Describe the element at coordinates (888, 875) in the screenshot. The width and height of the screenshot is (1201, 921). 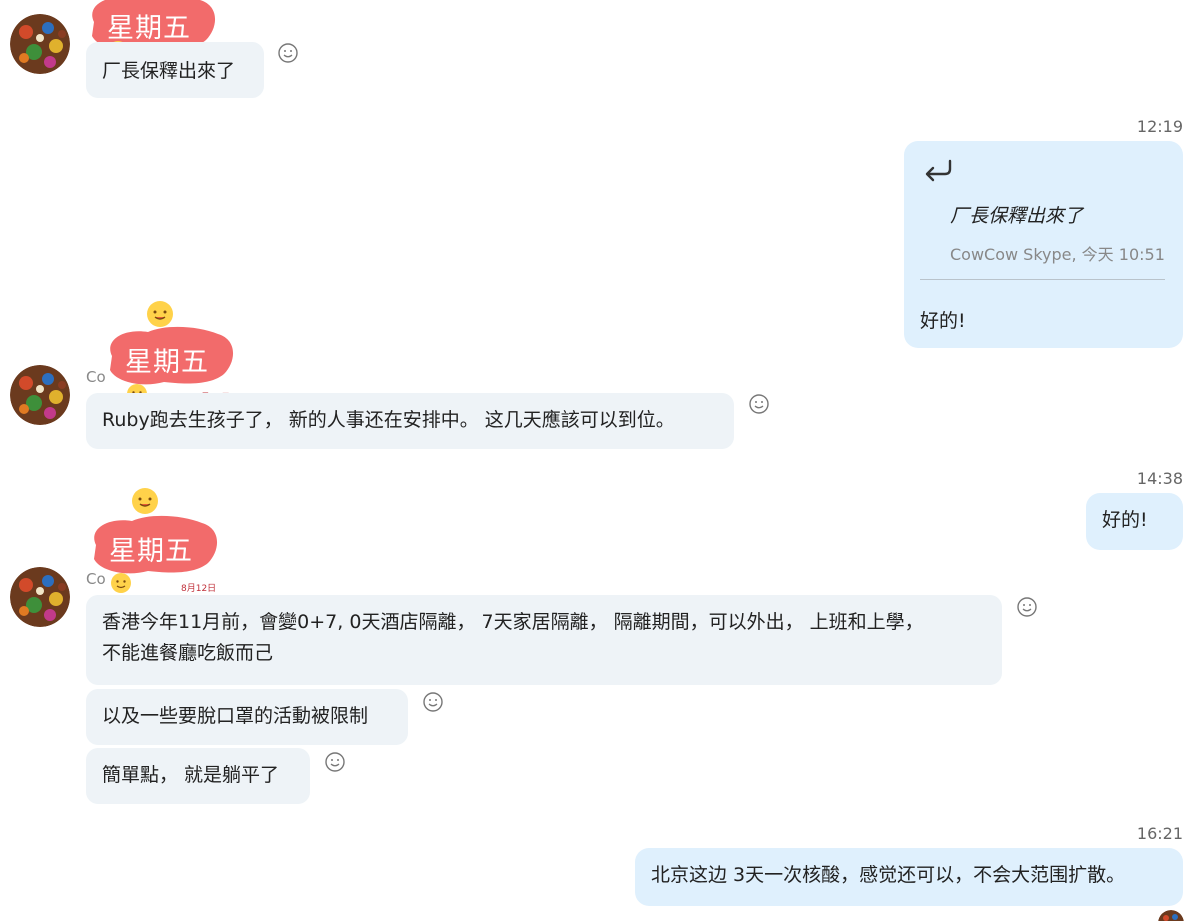
I see `message-text: 北京这边 3天一次核酸，感觉还可以，不会大范围扩散。` at that location.